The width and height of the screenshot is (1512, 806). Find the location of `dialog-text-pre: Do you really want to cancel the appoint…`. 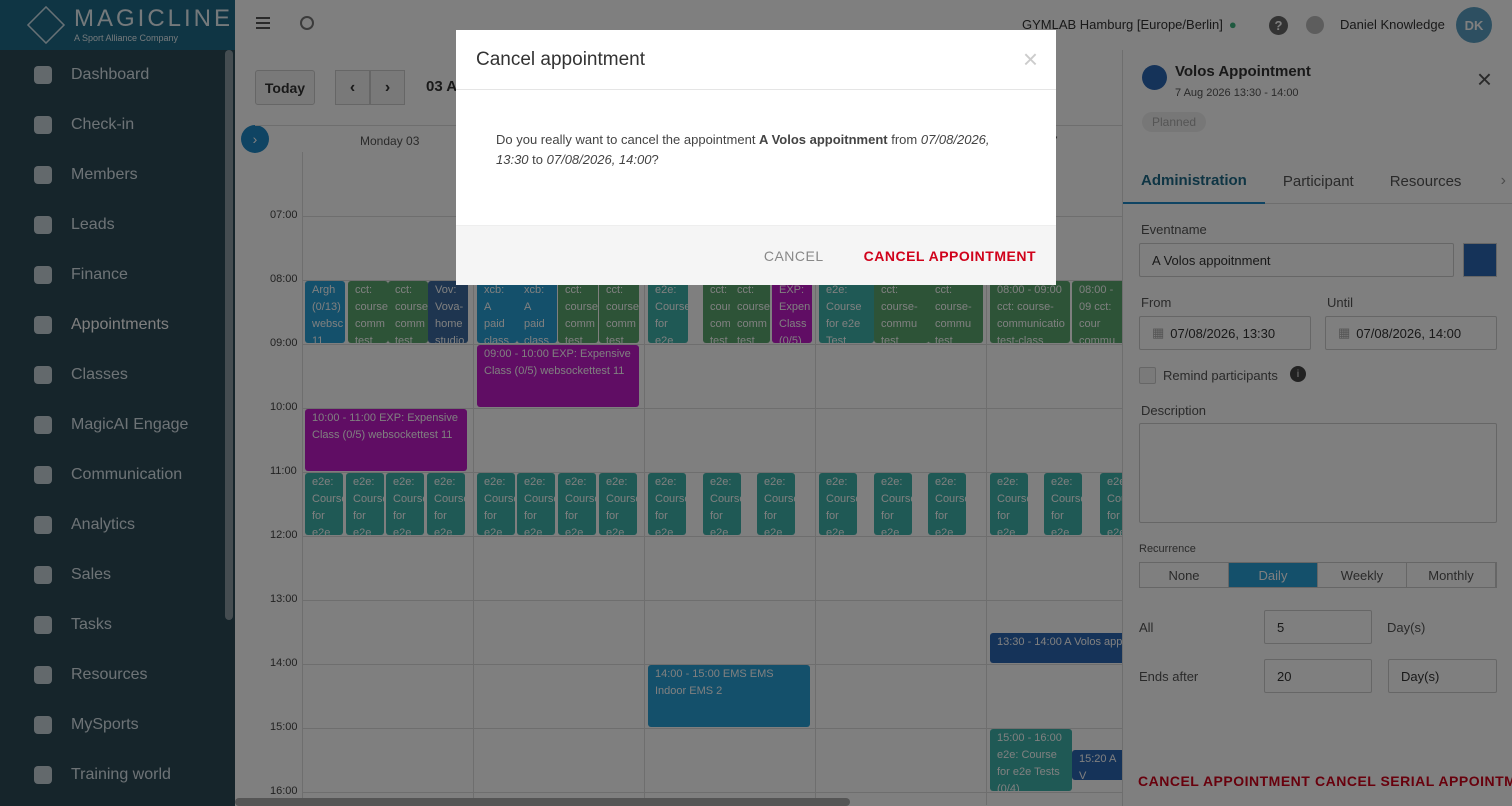

dialog-text-pre: Do you really want to cancel the appoint… is located at coordinates (628, 139).